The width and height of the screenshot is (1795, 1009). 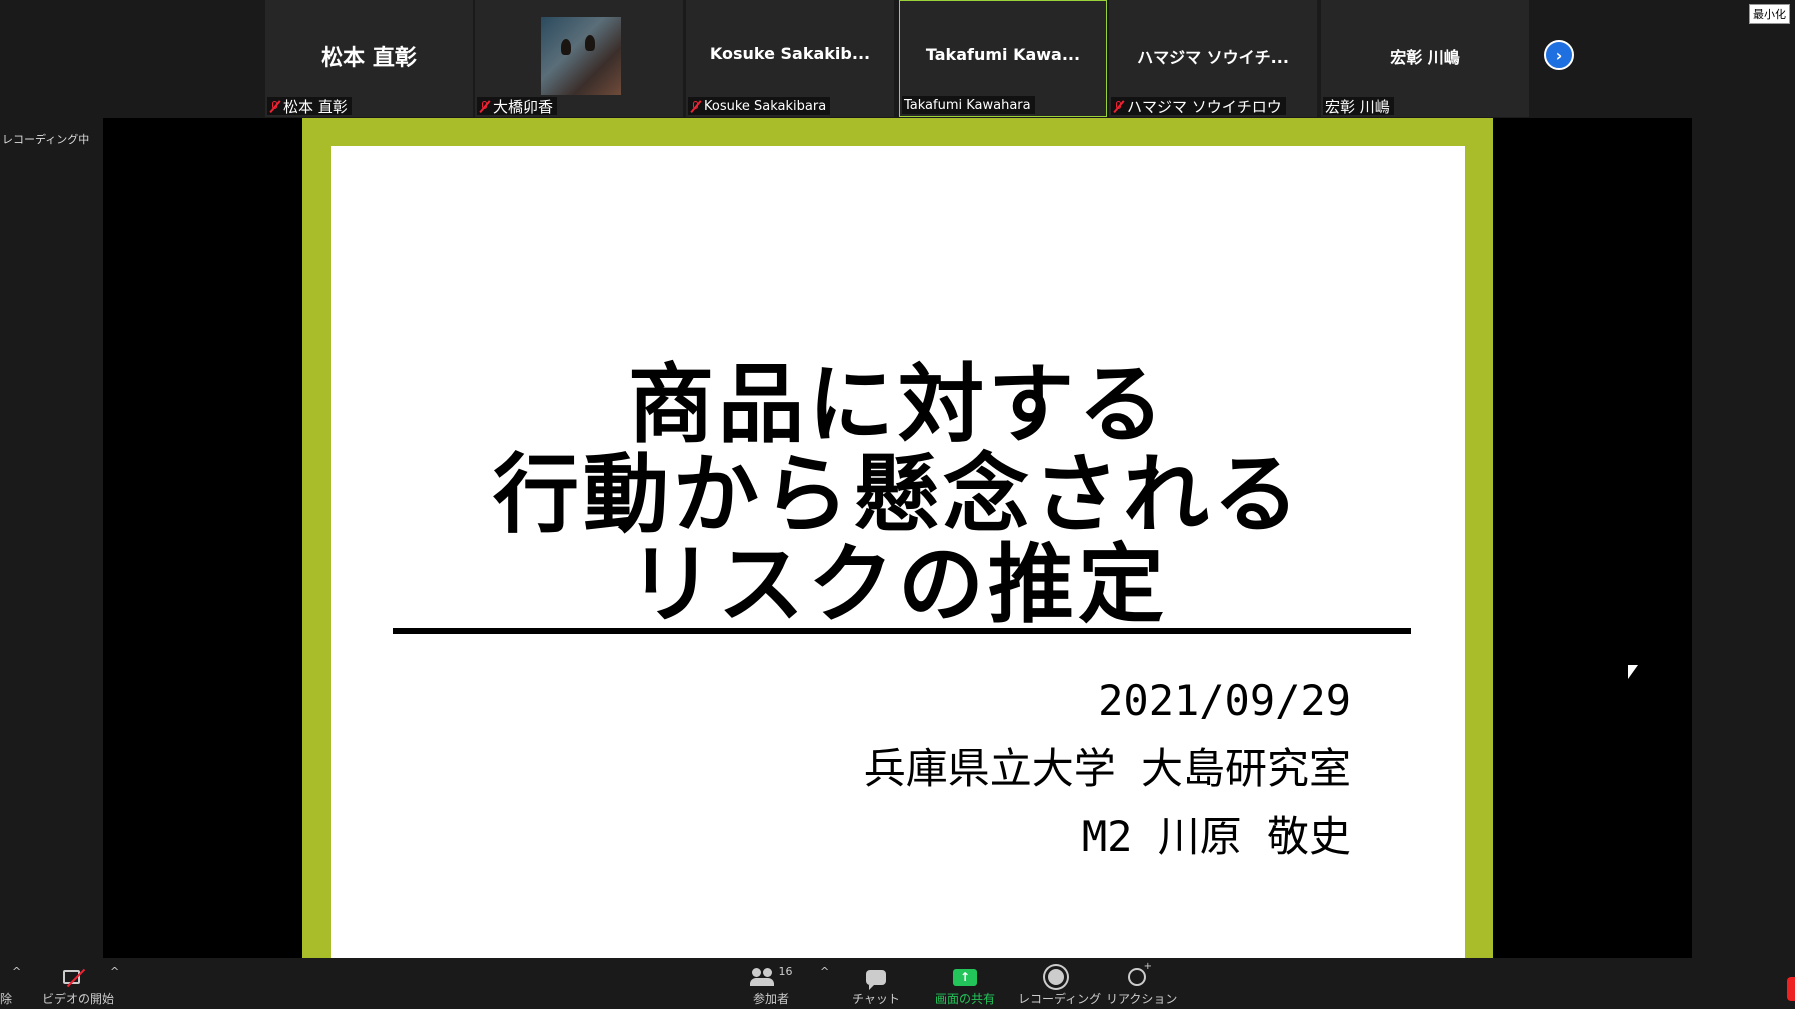 I want to click on chevron-right-icon: ›, so click(x=1559, y=55).